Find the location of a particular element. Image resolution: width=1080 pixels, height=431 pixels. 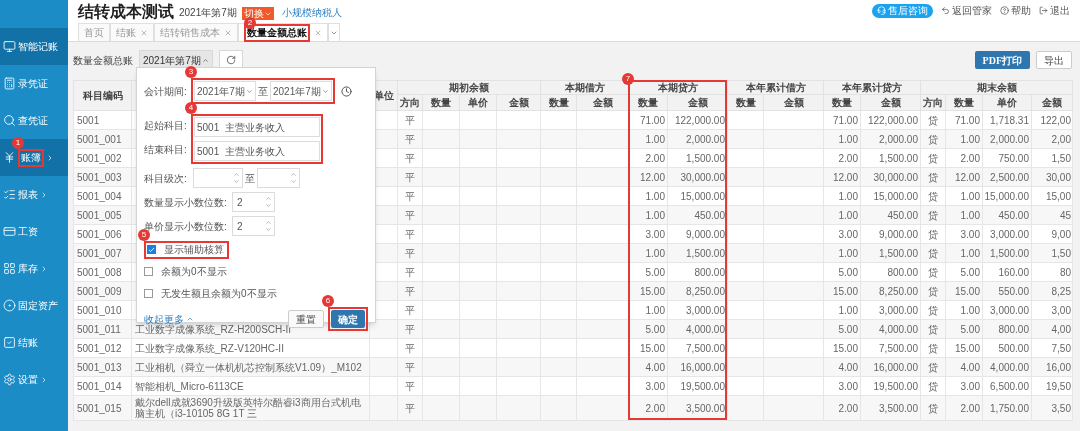

table-cell: 5001_004 is located at coordinates (102, 196).